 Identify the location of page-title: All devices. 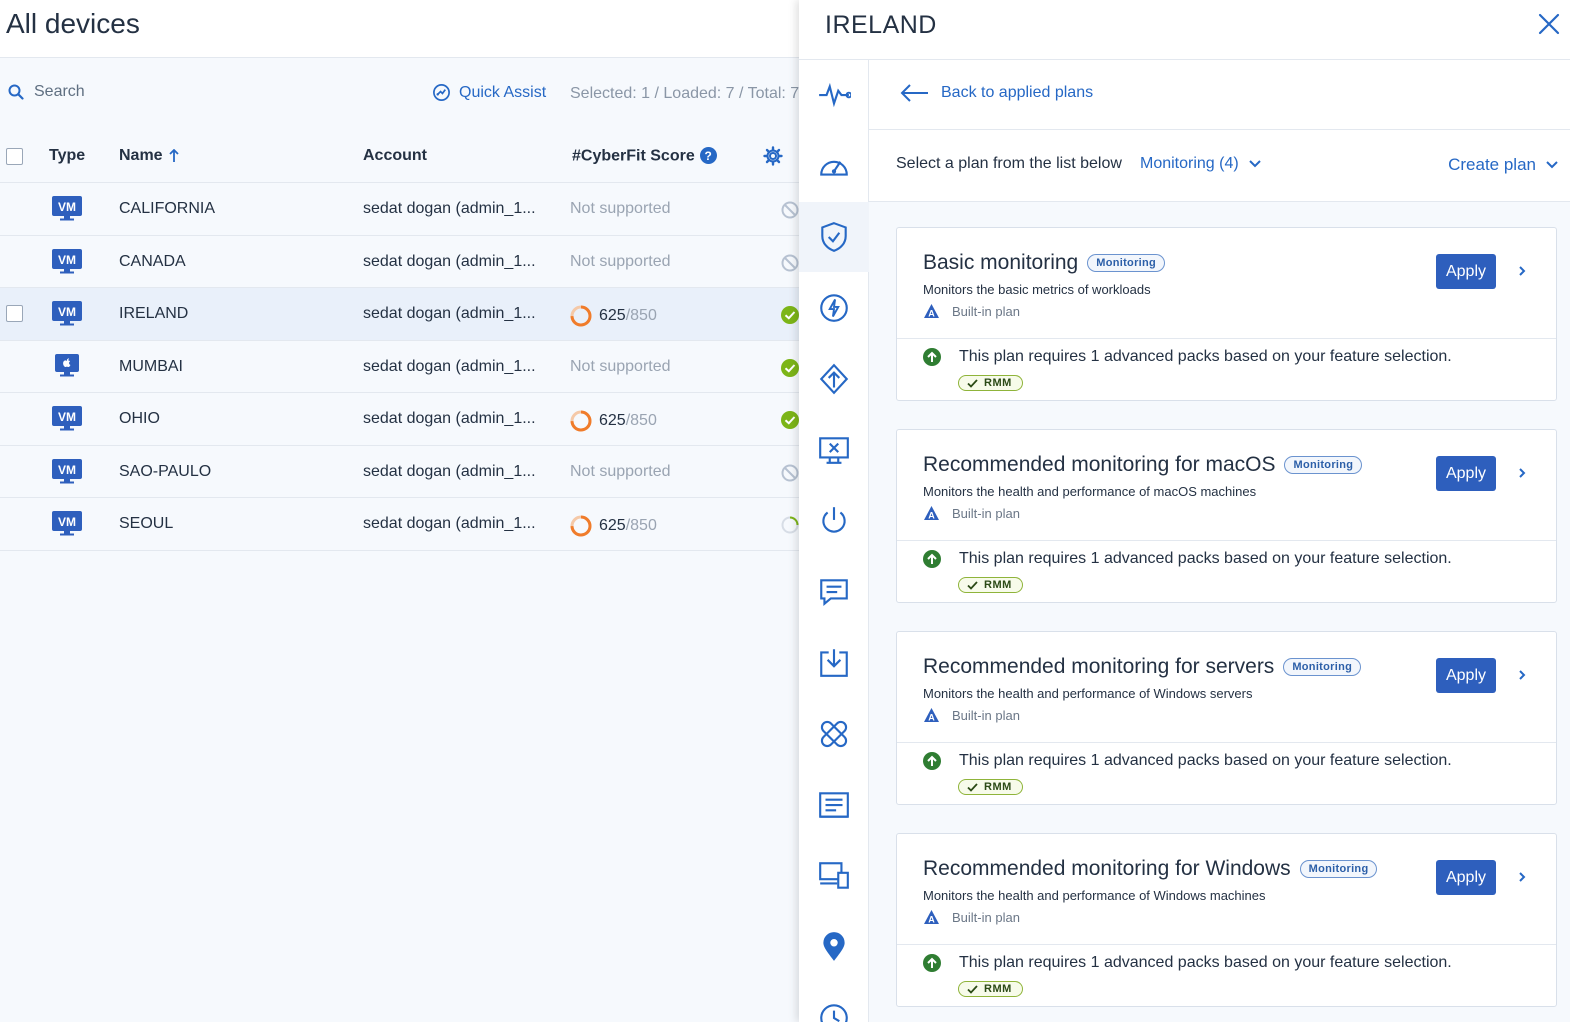
(73, 23).